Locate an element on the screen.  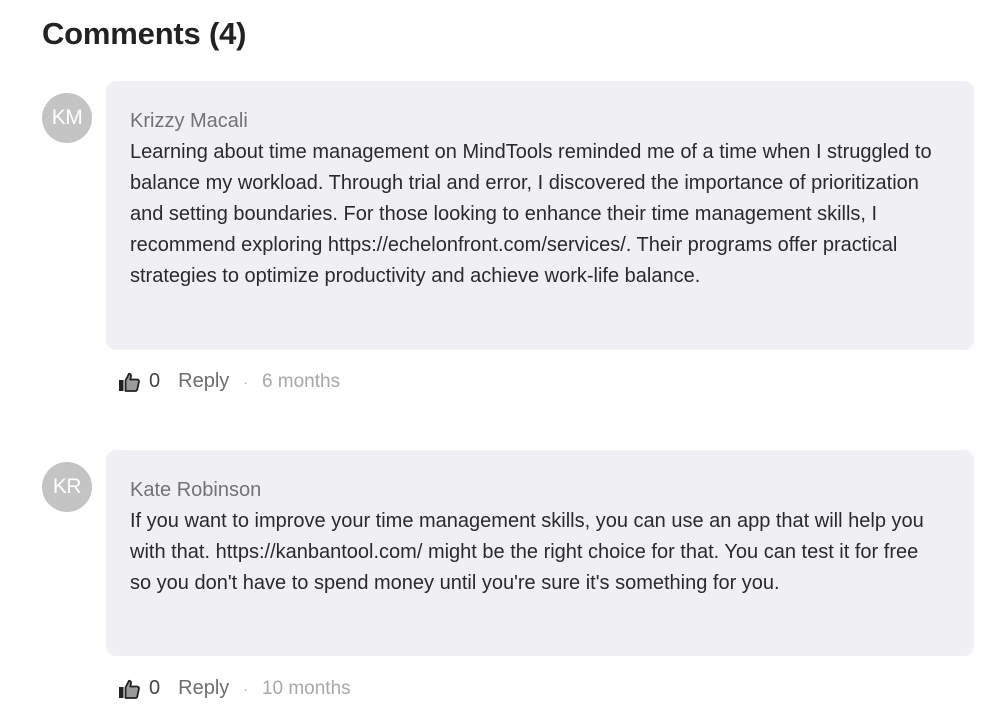
comment-author: Kate Robinson is located at coordinates (196, 490).